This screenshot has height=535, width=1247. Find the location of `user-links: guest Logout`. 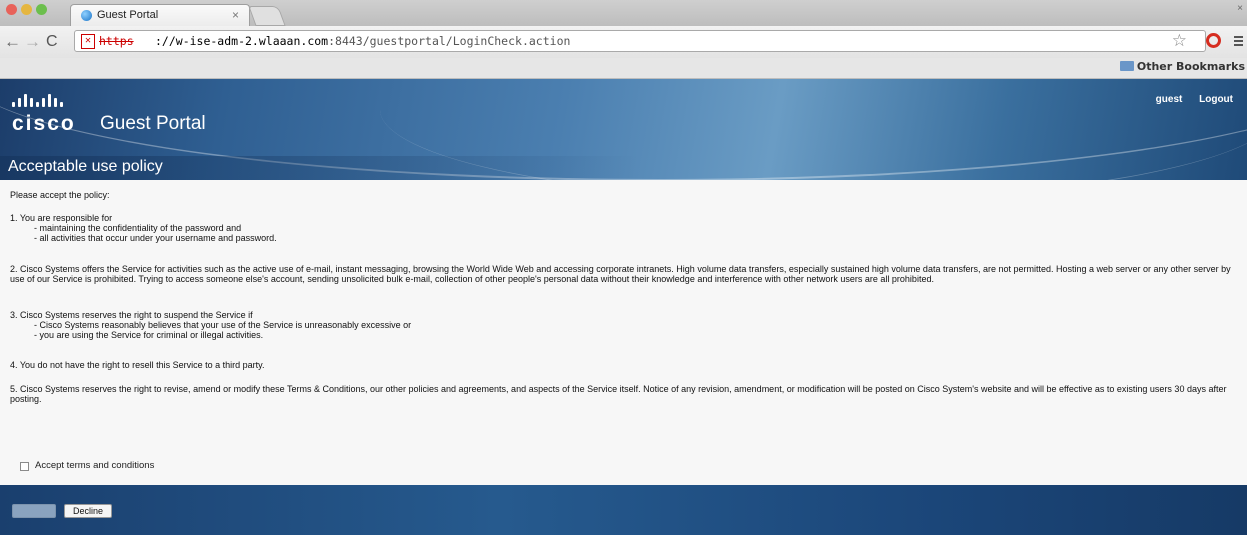

user-links: guest Logout is located at coordinates (1187, 99).